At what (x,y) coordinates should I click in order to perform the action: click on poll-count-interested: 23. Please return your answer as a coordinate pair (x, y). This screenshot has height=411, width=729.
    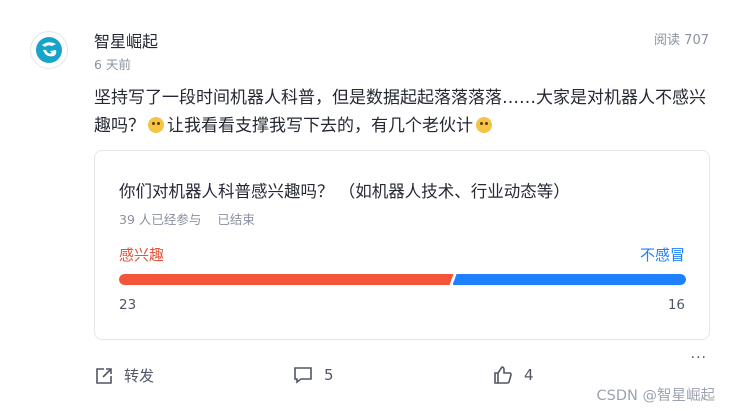
    Looking at the image, I should click on (128, 305).